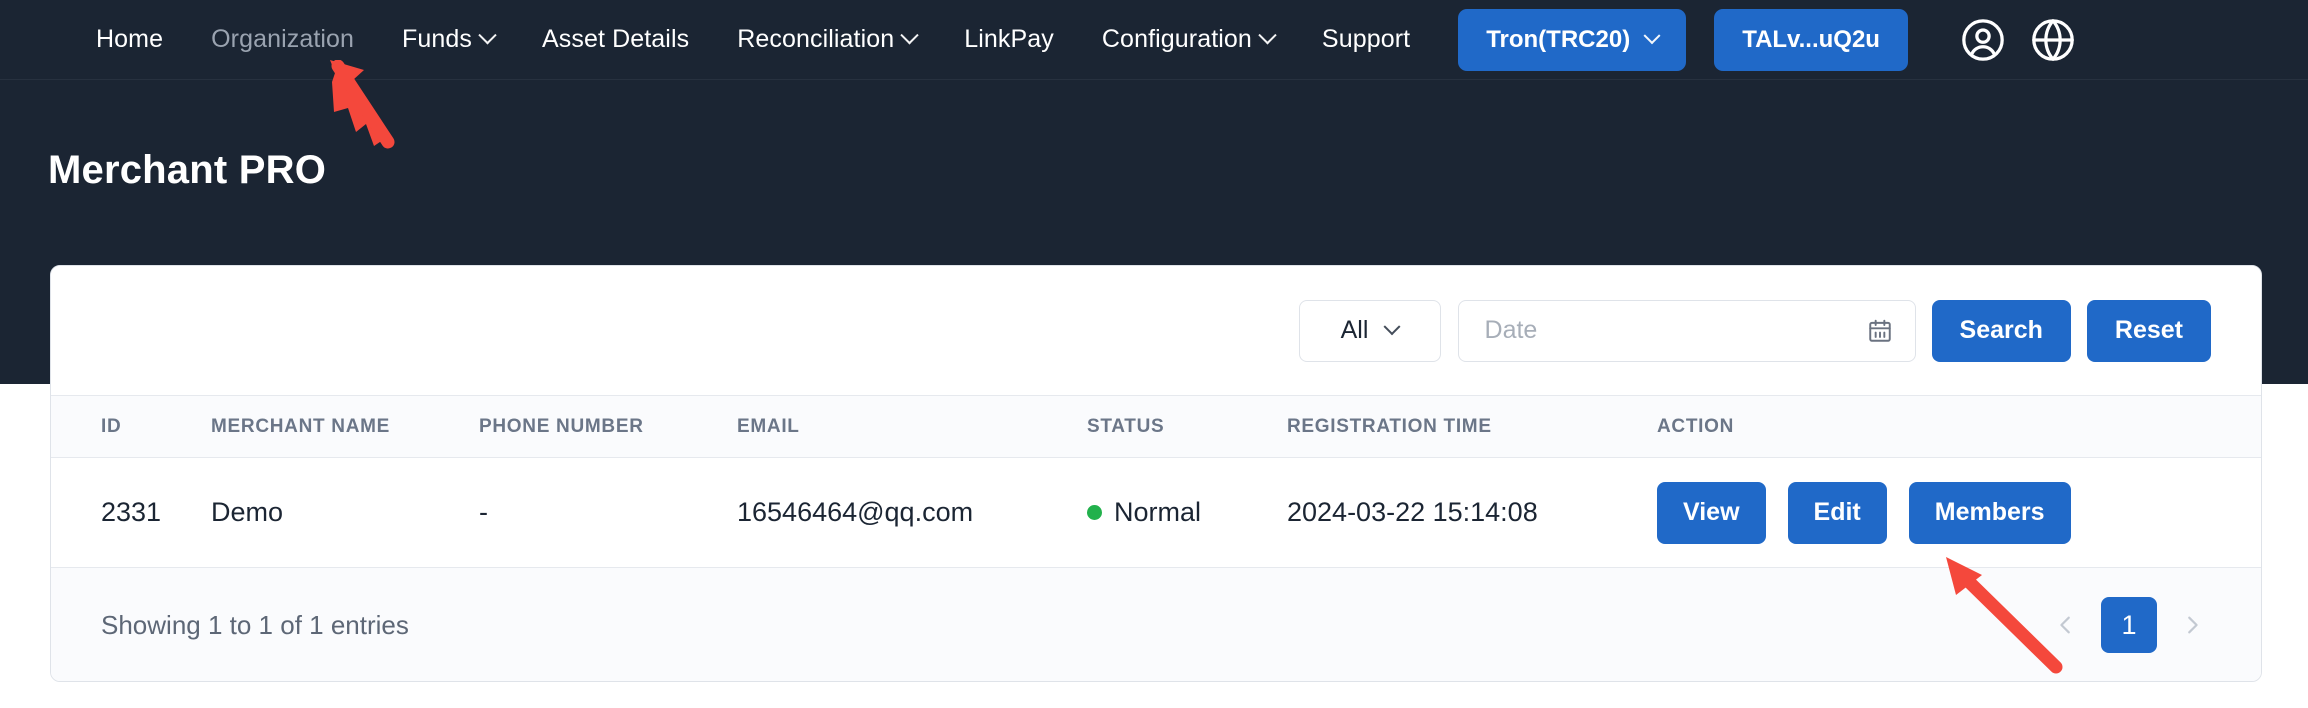 The height and width of the screenshot is (708, 2308). What do you see at coordinates (1880, 331) in the screenshot?
I see `calendar-icon` at bounding box center [1880, 331].